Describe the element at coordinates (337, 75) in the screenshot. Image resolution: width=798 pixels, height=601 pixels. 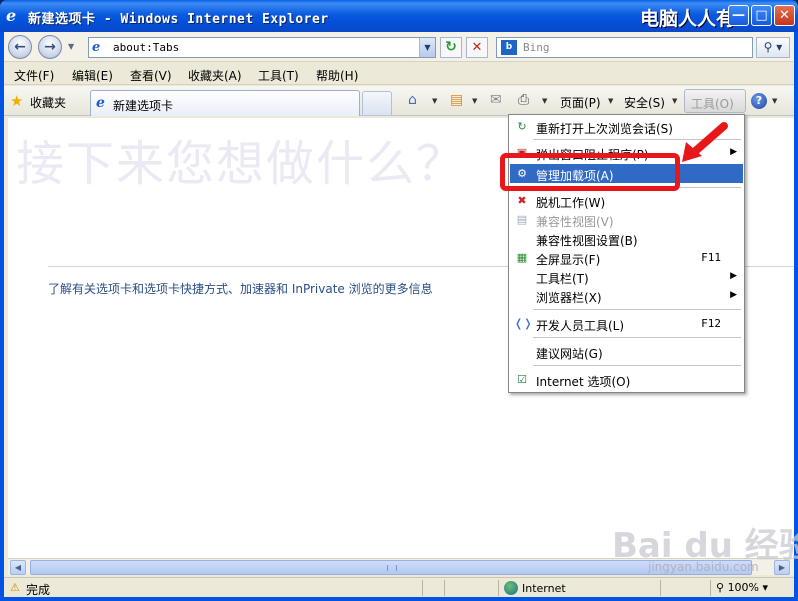
I see `menu-help: 帮助(H)` at that location.